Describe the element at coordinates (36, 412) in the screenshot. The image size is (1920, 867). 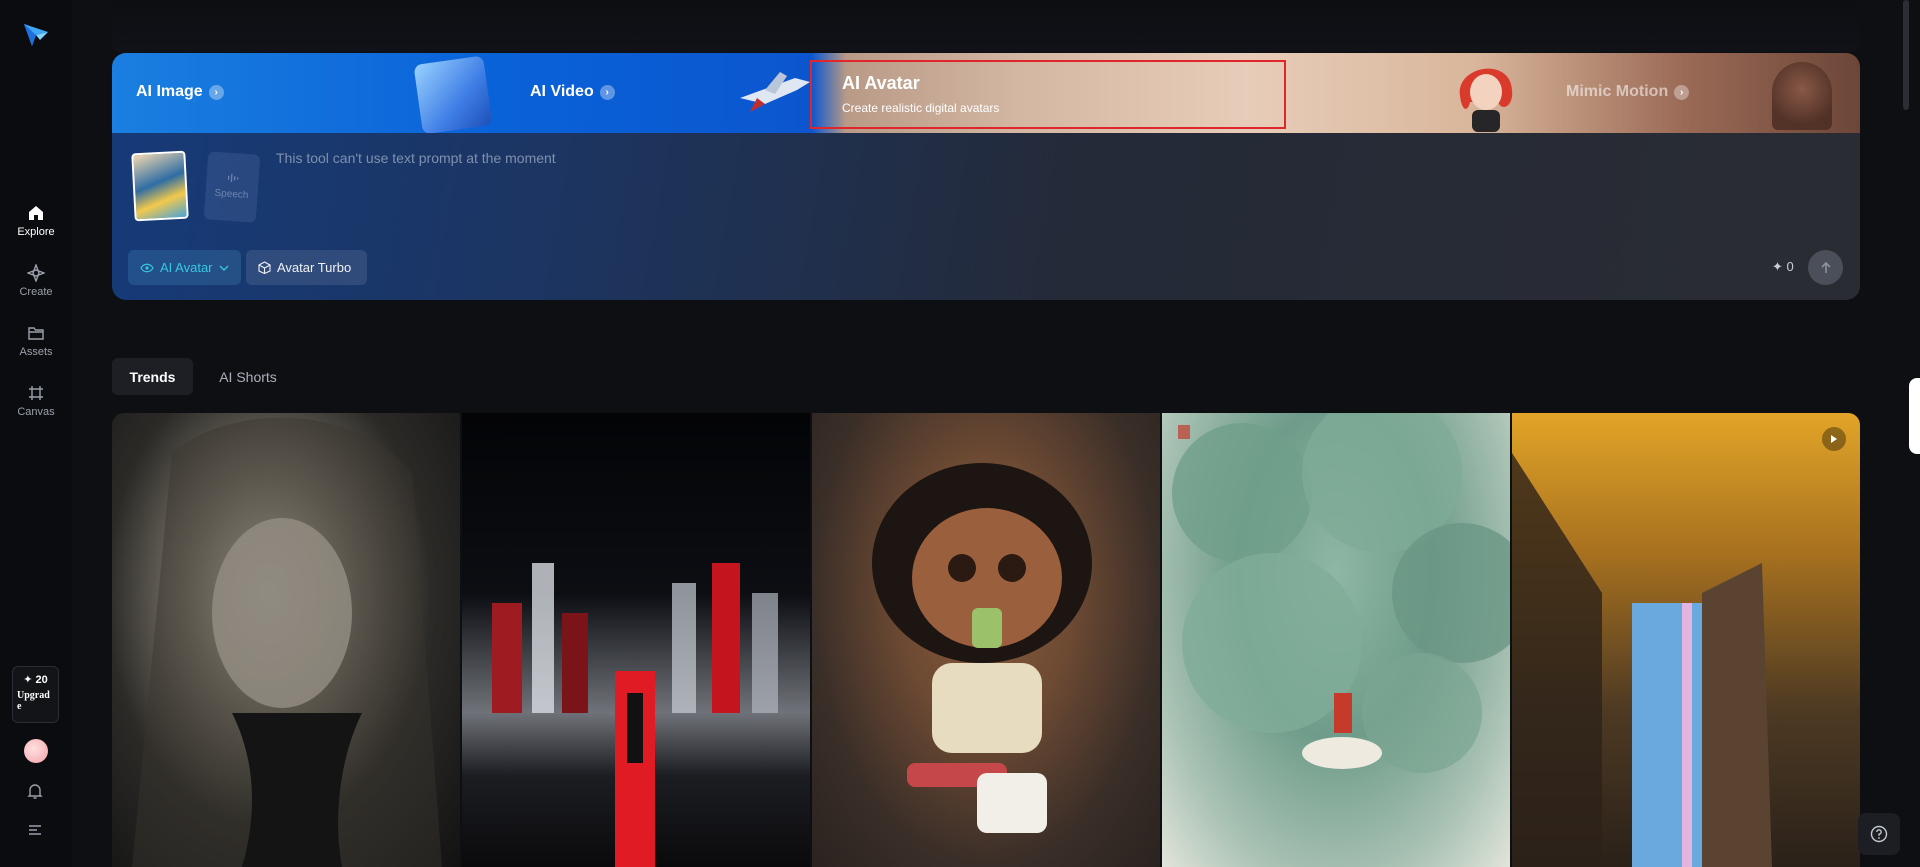
I see `nav-canvas-label: Canvas` at that location.